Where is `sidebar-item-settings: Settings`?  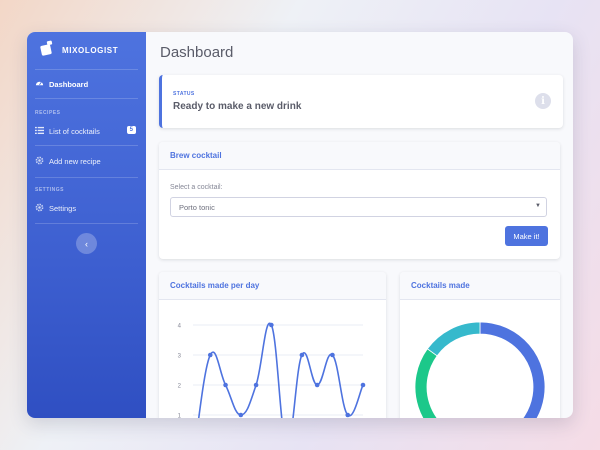 sidebar-item-settings: Settings is located at coordinates (86, 208).